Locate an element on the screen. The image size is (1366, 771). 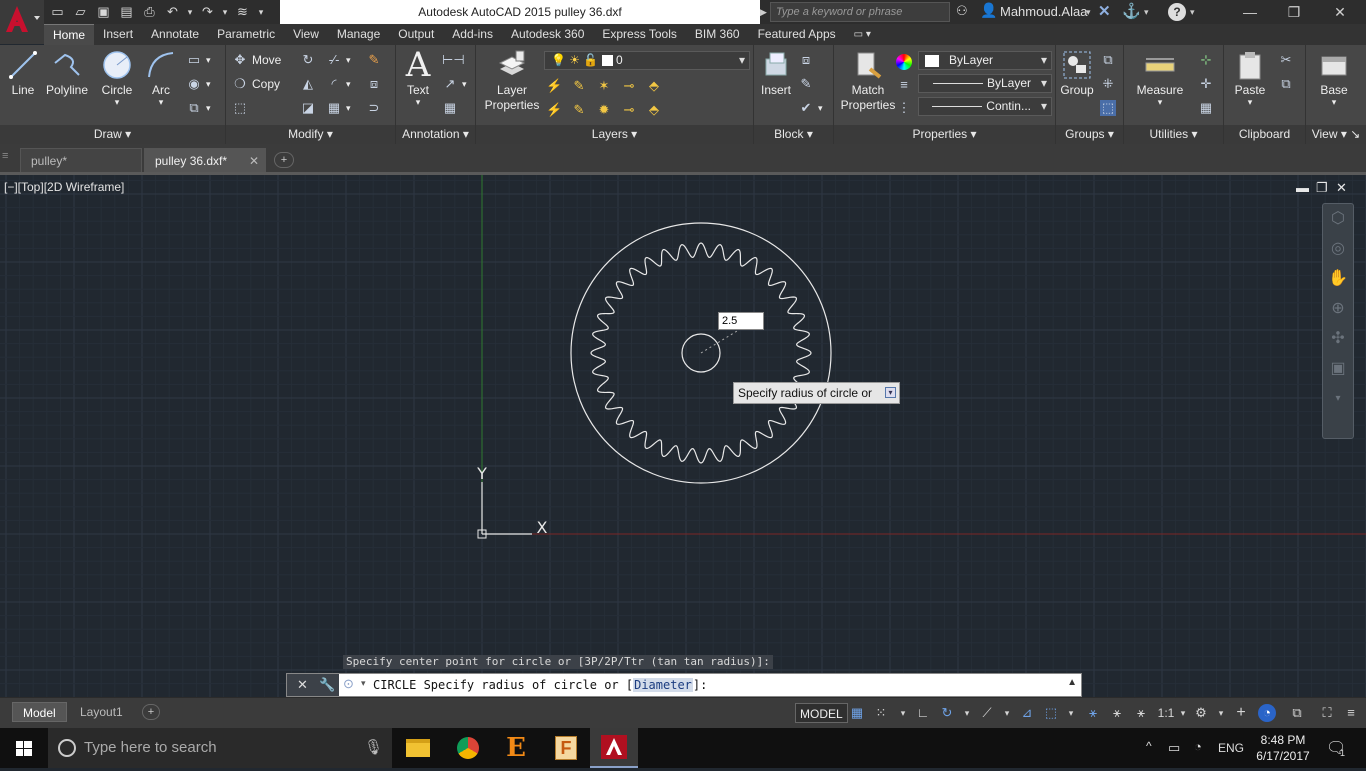
orbit-icon: ✣ is located at coordinates (1338, 339).